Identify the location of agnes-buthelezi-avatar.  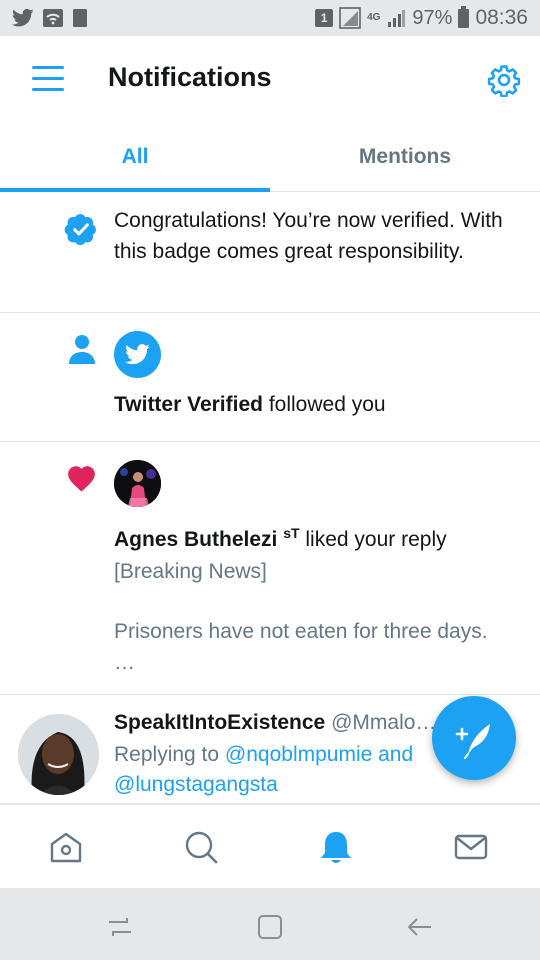
(137, 483).